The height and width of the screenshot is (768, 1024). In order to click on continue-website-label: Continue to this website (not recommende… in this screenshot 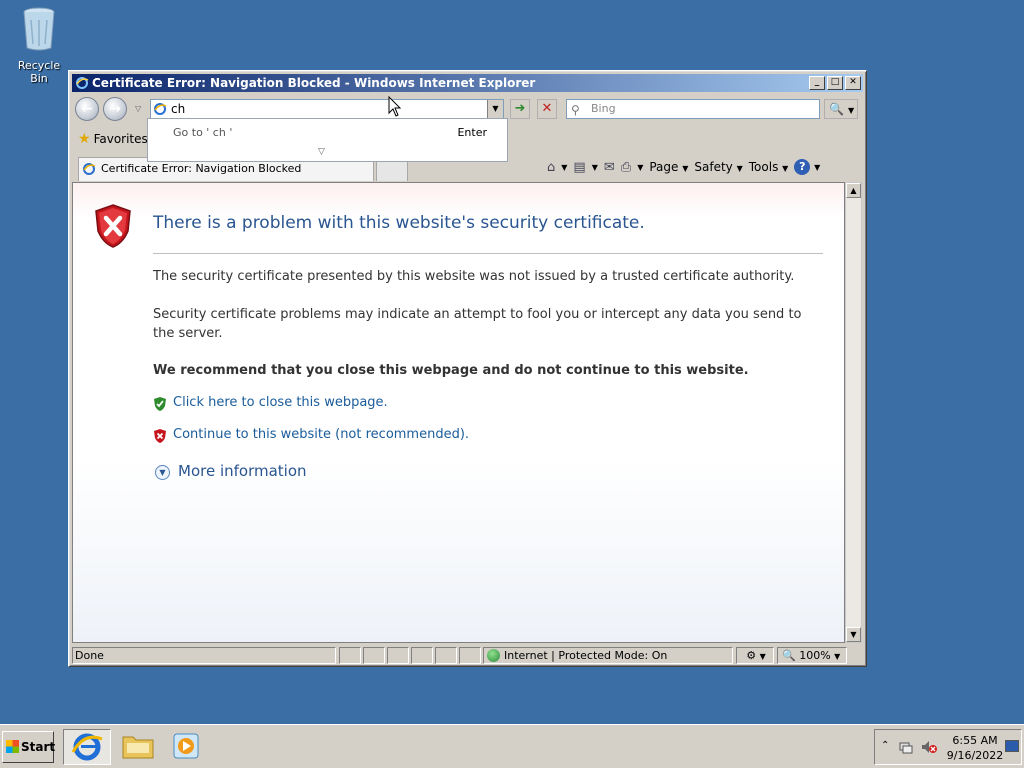, I will do `click(321, 434)`.